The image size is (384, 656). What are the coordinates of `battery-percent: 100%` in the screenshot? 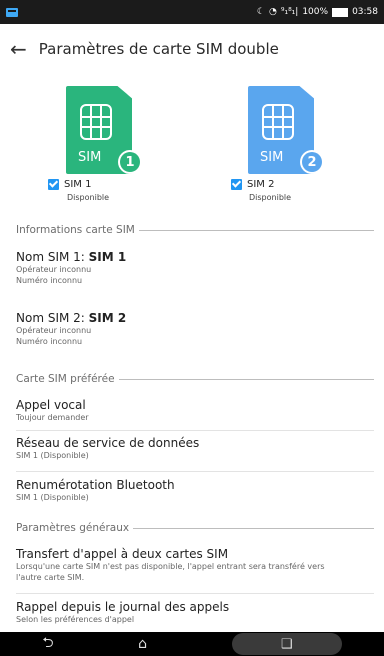 It's located at (315, 12).